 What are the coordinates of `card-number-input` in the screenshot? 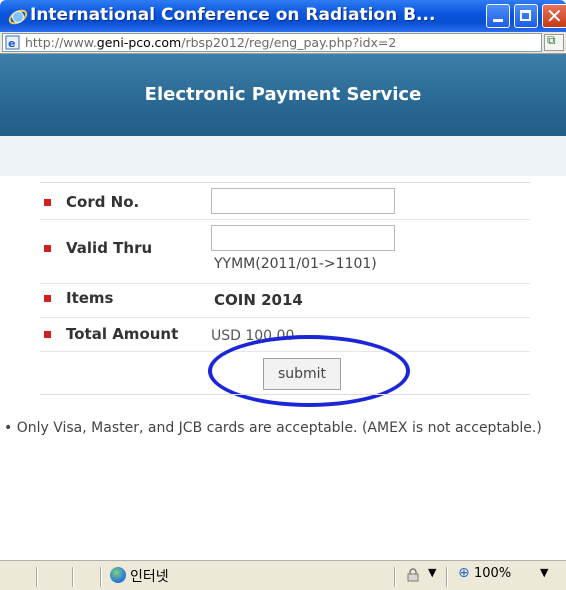 It's located at (303, 201).